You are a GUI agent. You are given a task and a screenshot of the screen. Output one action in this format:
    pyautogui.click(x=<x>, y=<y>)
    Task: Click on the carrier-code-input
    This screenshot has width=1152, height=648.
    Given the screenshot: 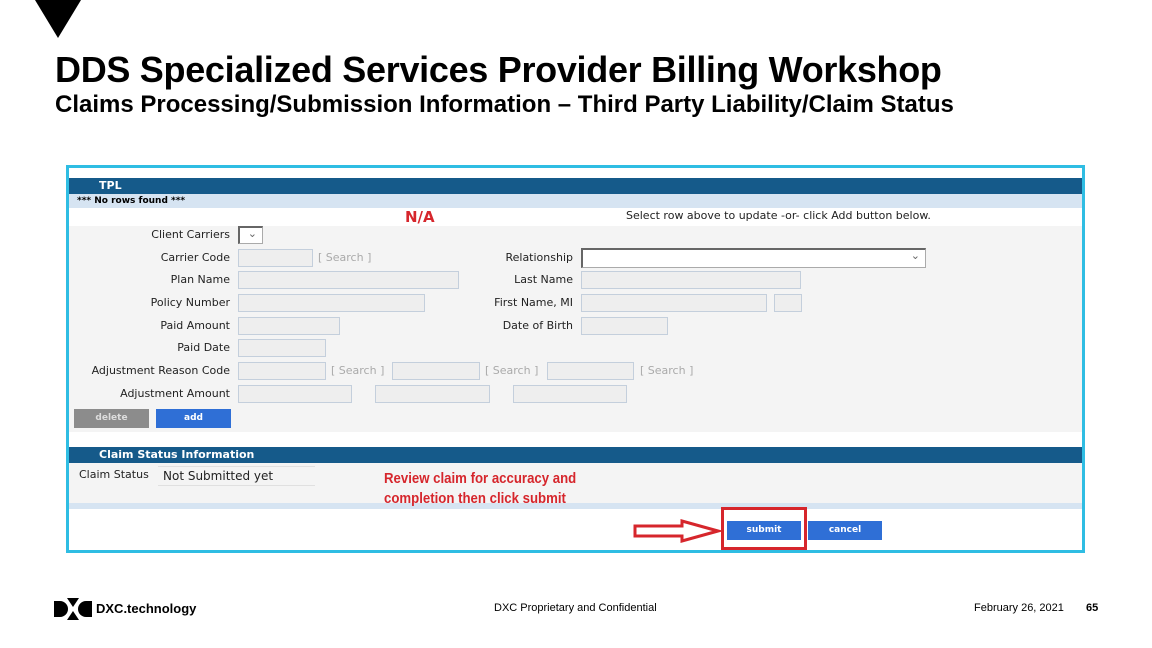 What is the action you would take?
    pyautogui.click(x=275, y=258)
    